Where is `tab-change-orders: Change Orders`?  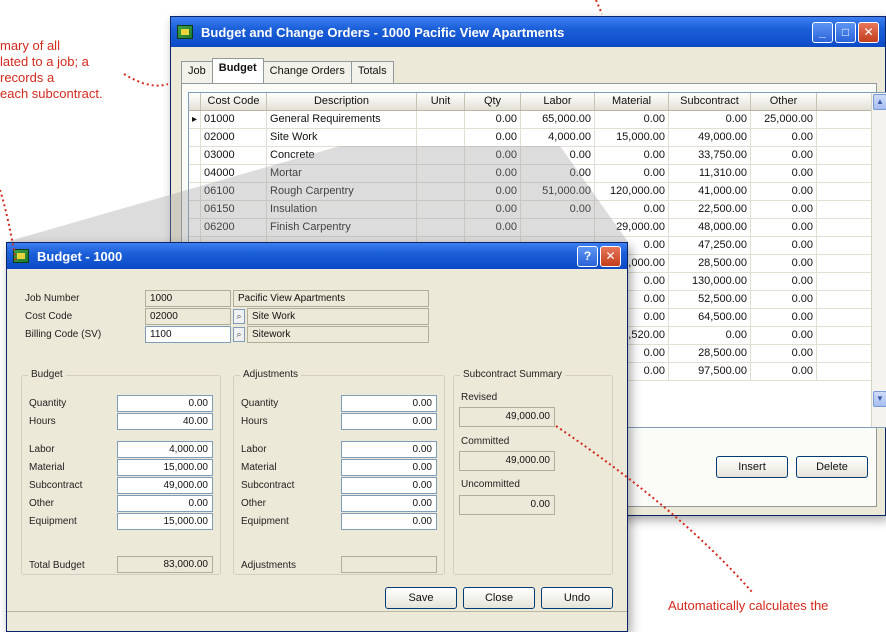
tab-change-orders: Change Orders is located at coordinates (307, 72).